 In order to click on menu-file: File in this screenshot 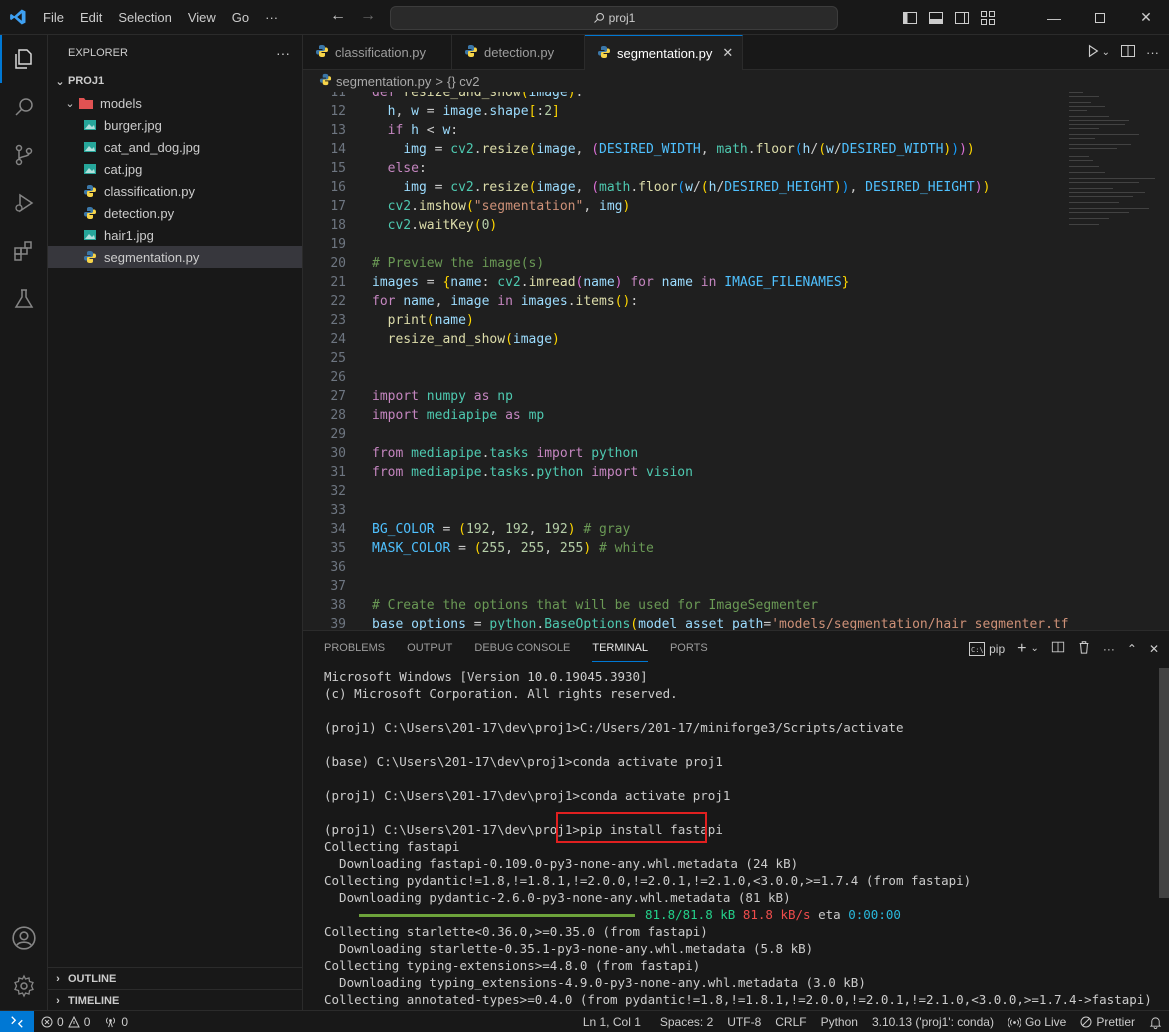, I will do `click(53, 17)`.